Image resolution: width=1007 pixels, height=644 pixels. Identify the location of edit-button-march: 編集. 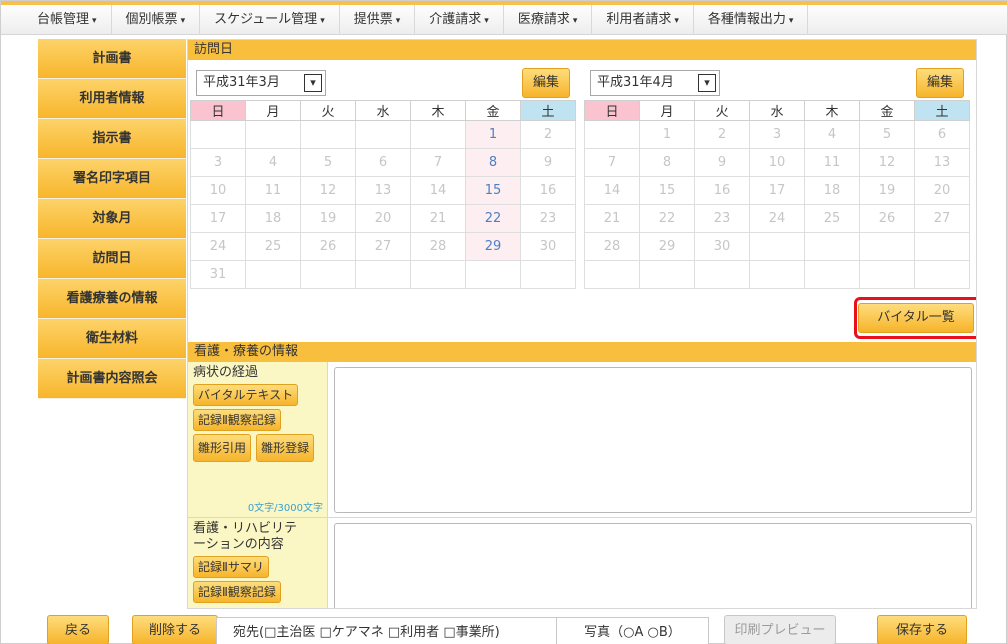
(546, 83).